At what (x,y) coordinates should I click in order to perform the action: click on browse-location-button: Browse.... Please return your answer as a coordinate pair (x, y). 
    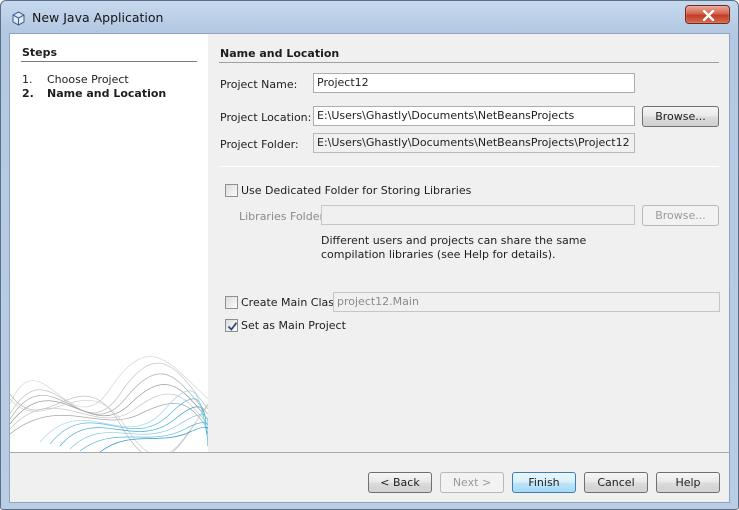
    Looking at the image, I should click on (680, 116).